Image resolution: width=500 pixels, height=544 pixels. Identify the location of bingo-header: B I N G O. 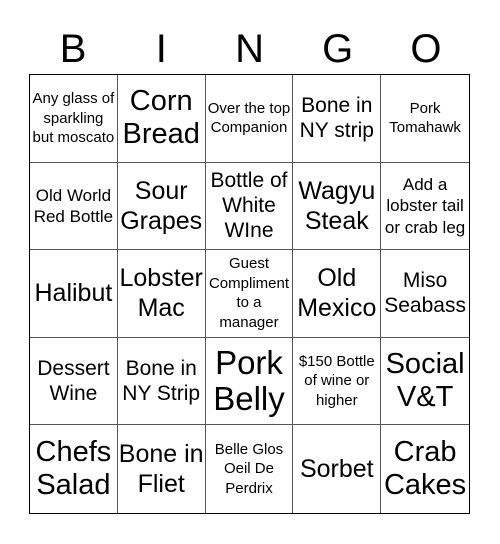
(249, 49).